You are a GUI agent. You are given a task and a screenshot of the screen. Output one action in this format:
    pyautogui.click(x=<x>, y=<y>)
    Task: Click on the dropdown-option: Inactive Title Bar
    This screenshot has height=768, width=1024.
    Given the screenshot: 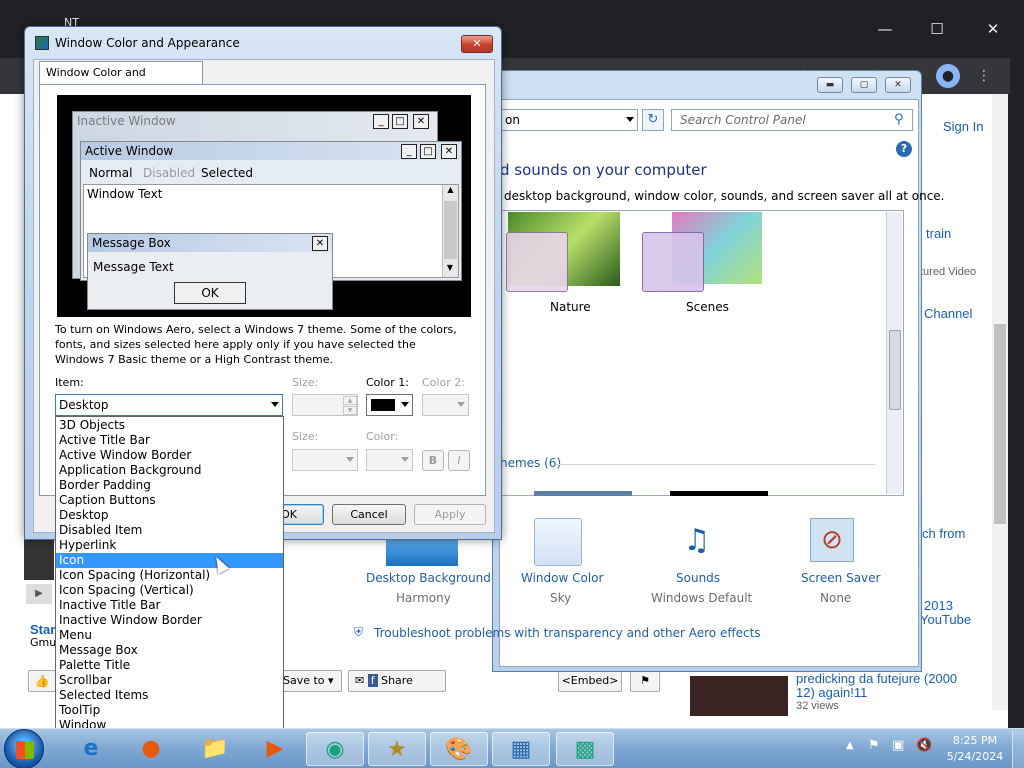 What is the action you would take?
    pyautogui.click(x=169, y=605)
    